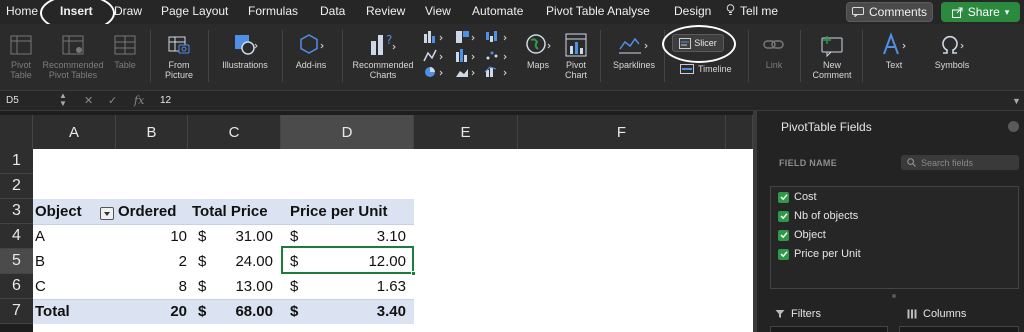 The width and height of the screenshot is (1024, 332). I want to click on link-button: Link, so click(774, 50).